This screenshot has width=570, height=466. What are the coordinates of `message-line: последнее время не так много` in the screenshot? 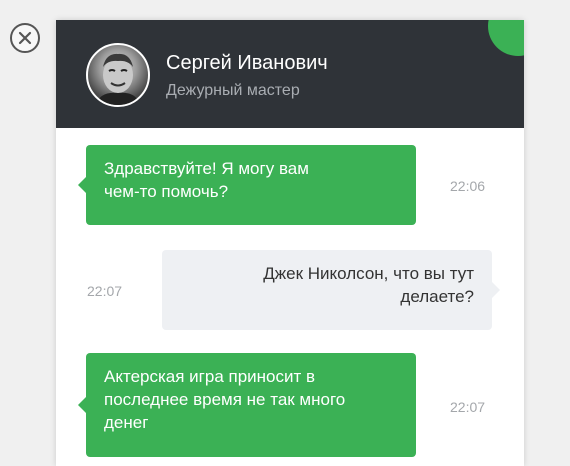 It's located at (225, 399).